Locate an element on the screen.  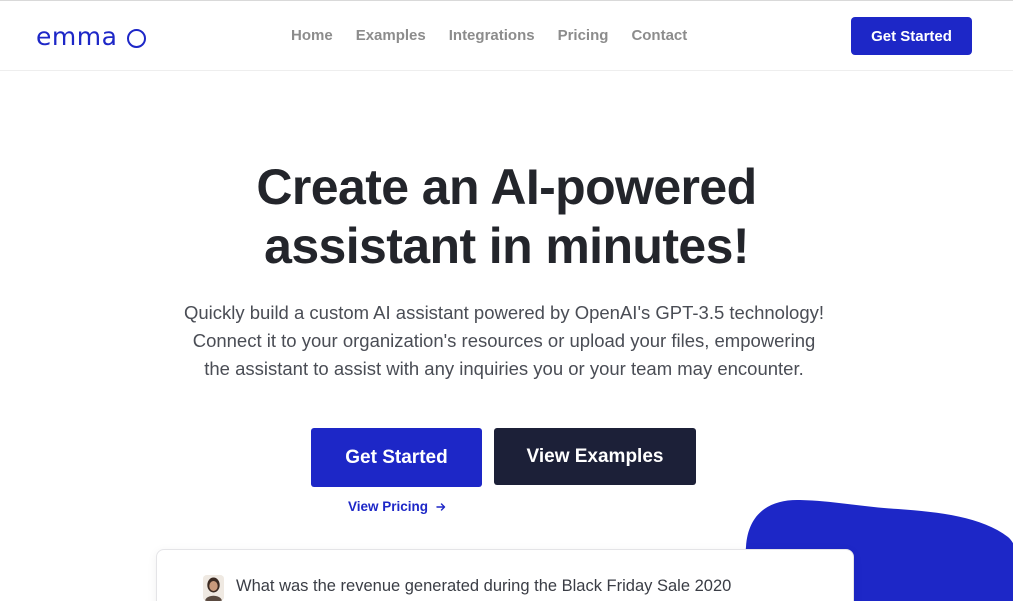
view-pricing-link: View Pricing is located at coordinates (397, 507).